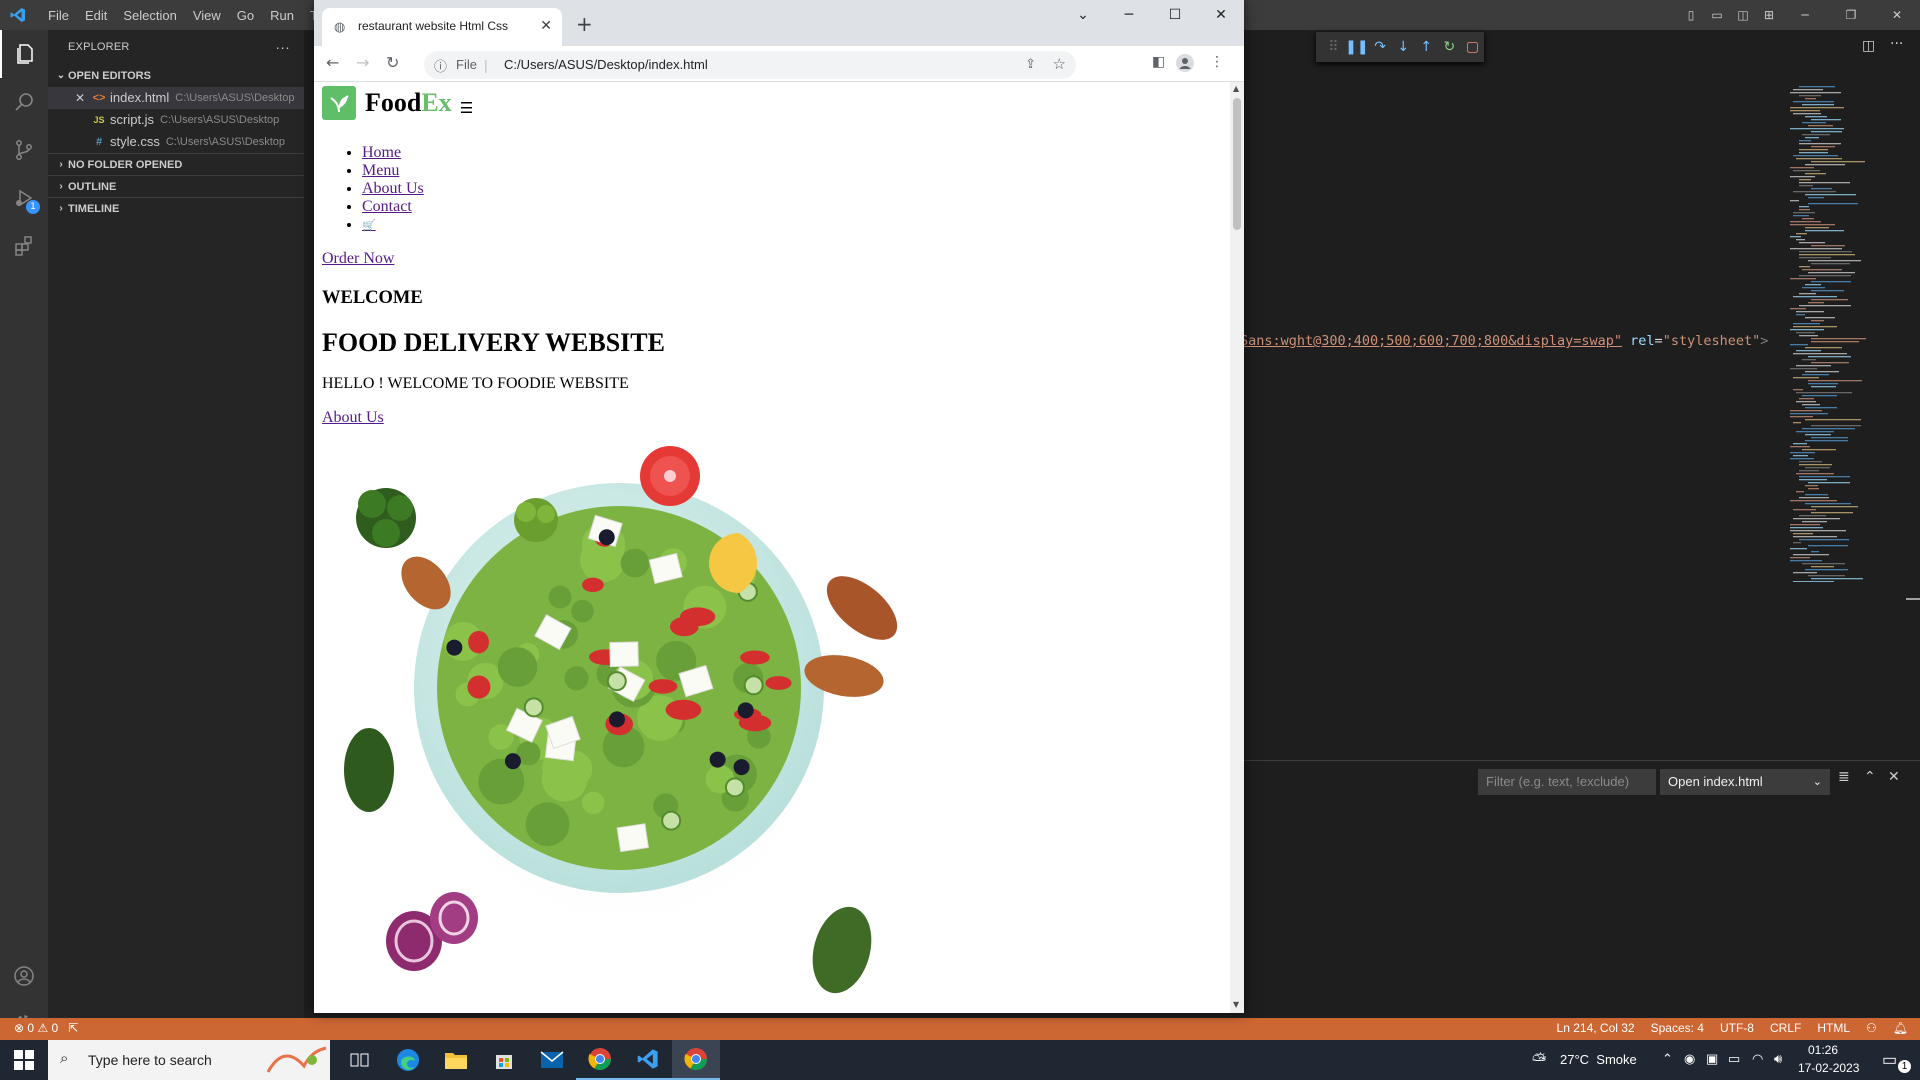 The height and width of the screenshot is (1080, 1920). I want to click on menu-selection: Selection, so click(149, 15).